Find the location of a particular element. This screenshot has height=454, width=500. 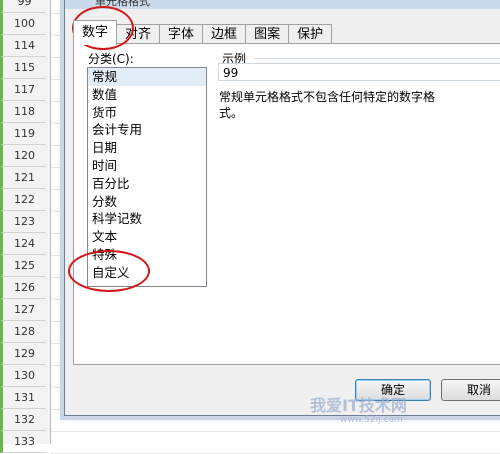

row-header: 132 is located at coordinates (23, 420).